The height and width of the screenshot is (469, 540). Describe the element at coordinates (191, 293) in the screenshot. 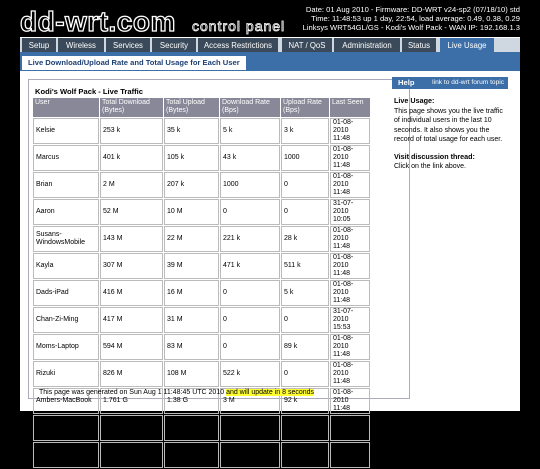

I see `cell-total-upload: 16 M` at that location.